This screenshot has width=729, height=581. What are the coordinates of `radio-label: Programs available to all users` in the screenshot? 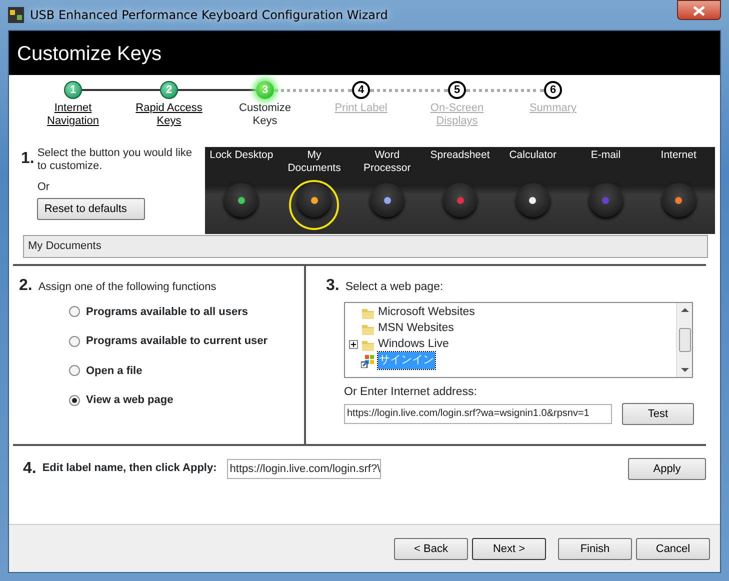 It's located at (167, 312).